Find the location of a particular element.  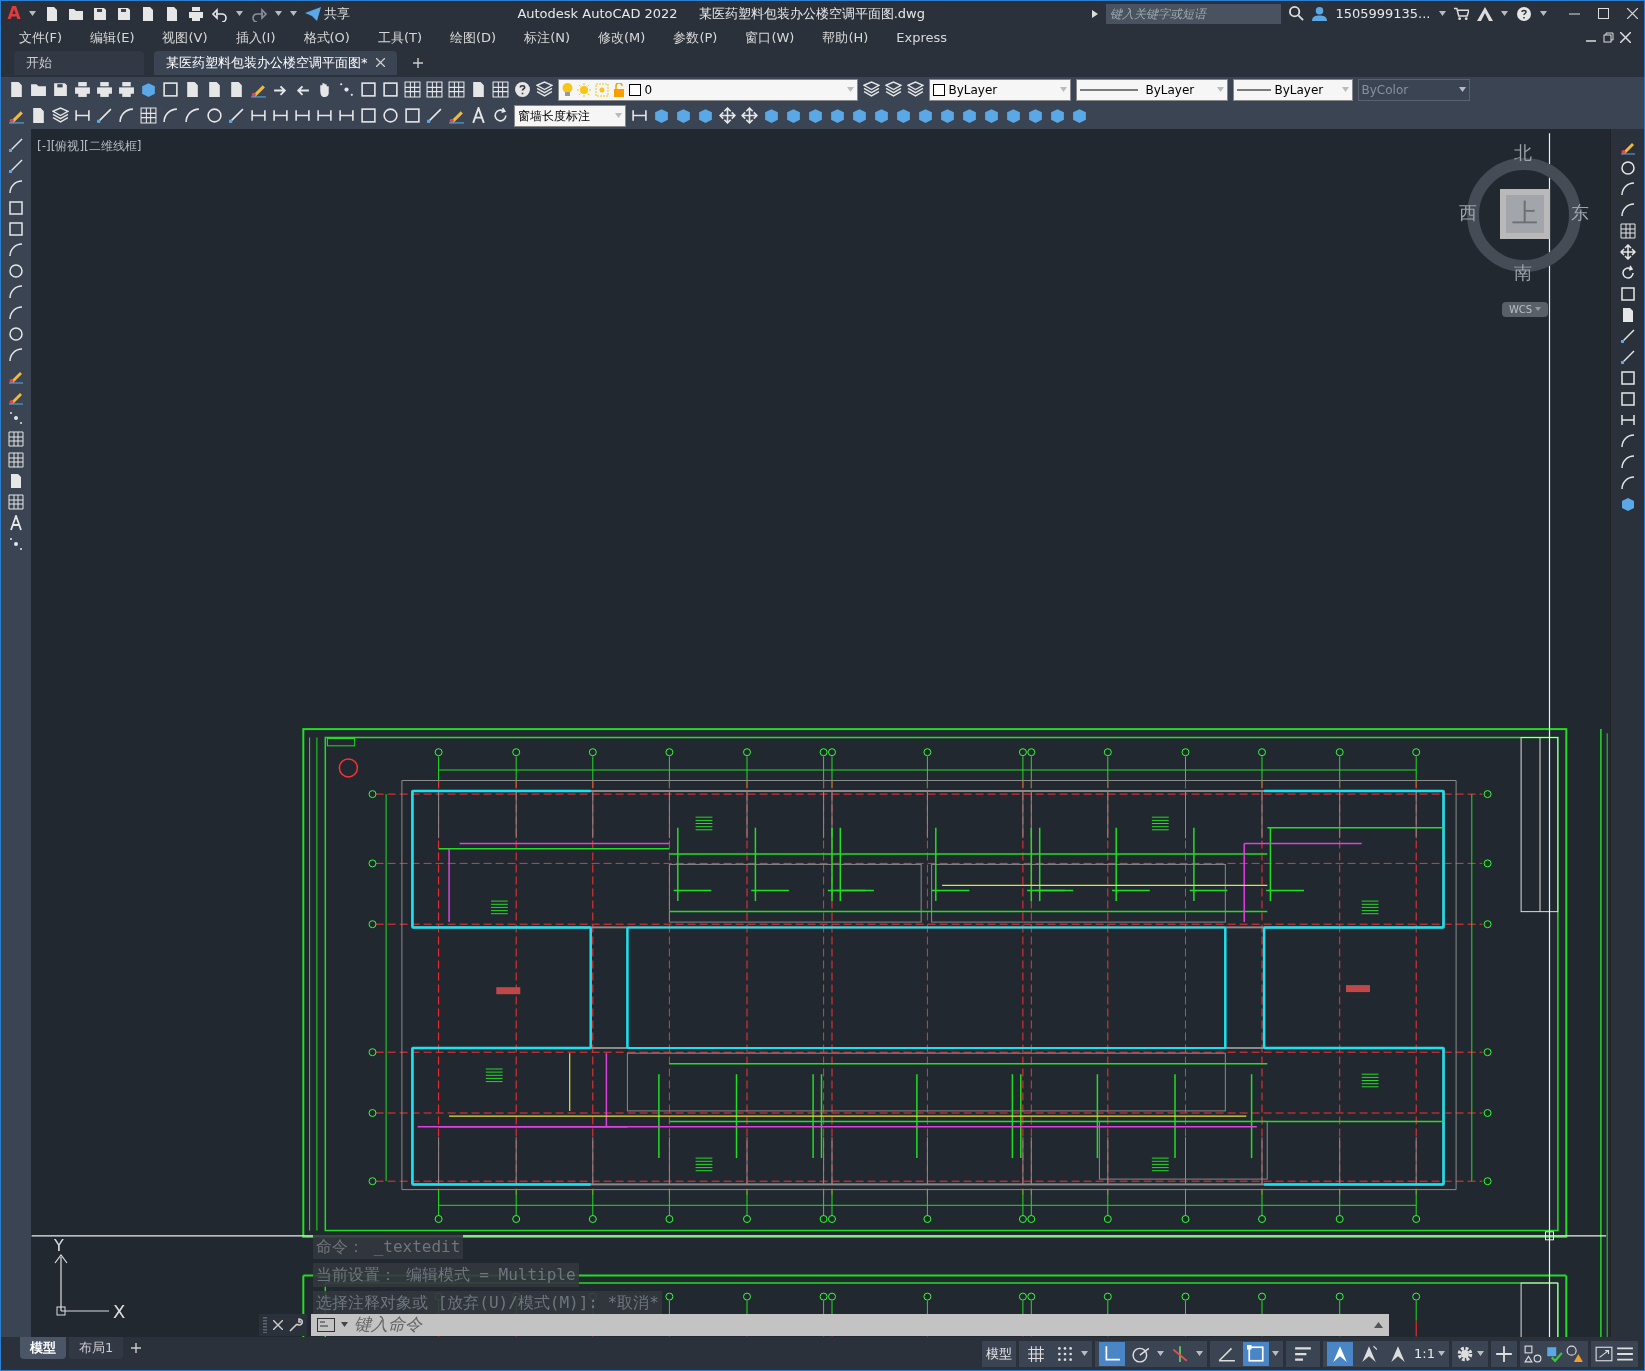

lineweight-dropdown: ByLayer is located at coordinates (1292, 89).